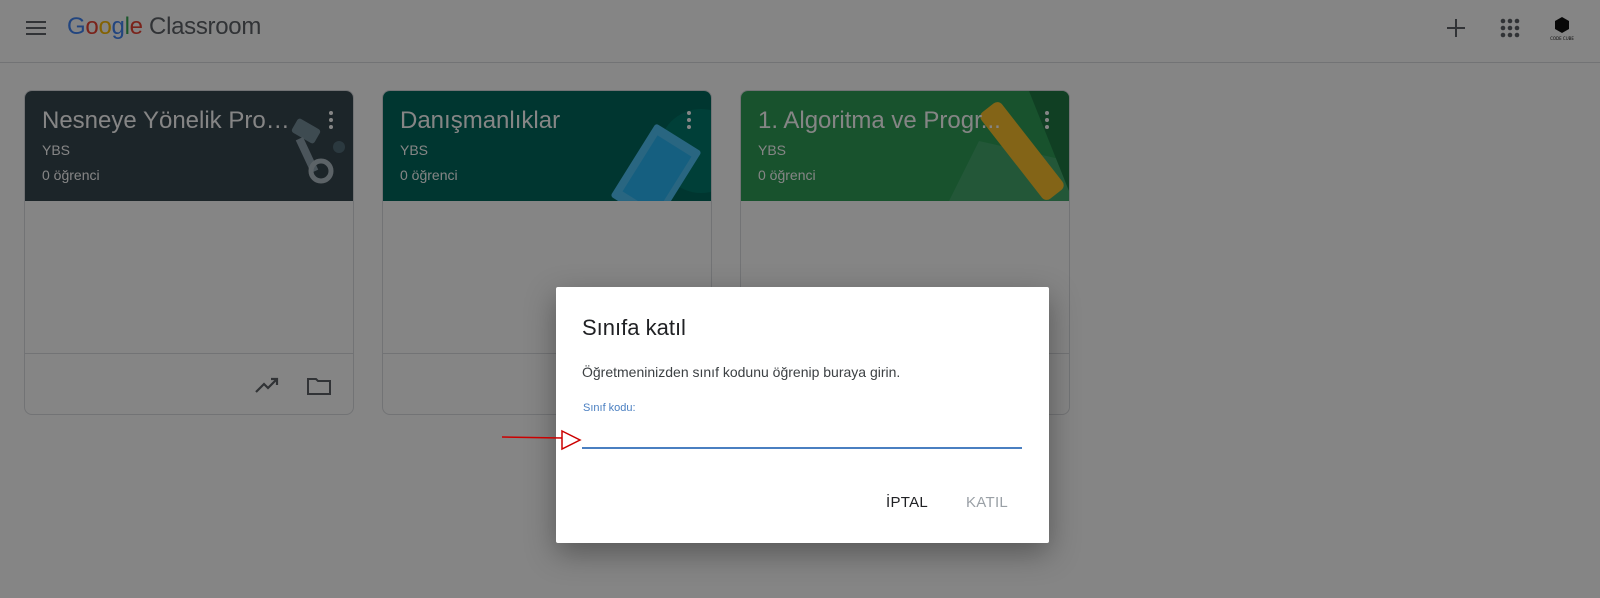 The width and height of the screenshot is (1600, 598). What do you see at coordinates (987, 502) in the screenshot?
I see `join-button: KATIL` at bounding box center [987, 502].